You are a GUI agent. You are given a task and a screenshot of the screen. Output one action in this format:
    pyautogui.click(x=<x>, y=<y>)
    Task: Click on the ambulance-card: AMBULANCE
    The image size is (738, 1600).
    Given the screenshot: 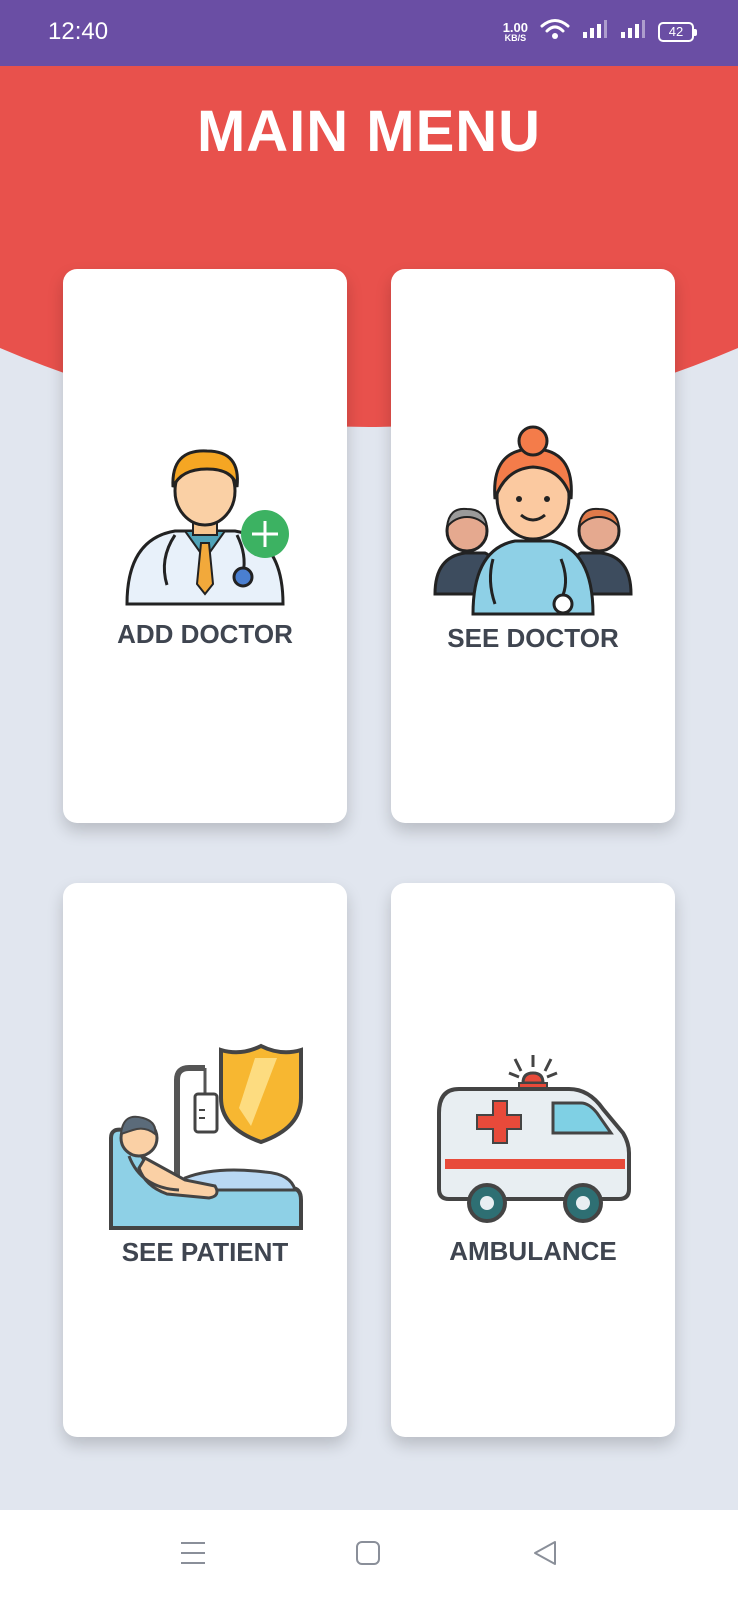 What is the action you would take?
    pyautogui.click(x=533, y=1160)
    